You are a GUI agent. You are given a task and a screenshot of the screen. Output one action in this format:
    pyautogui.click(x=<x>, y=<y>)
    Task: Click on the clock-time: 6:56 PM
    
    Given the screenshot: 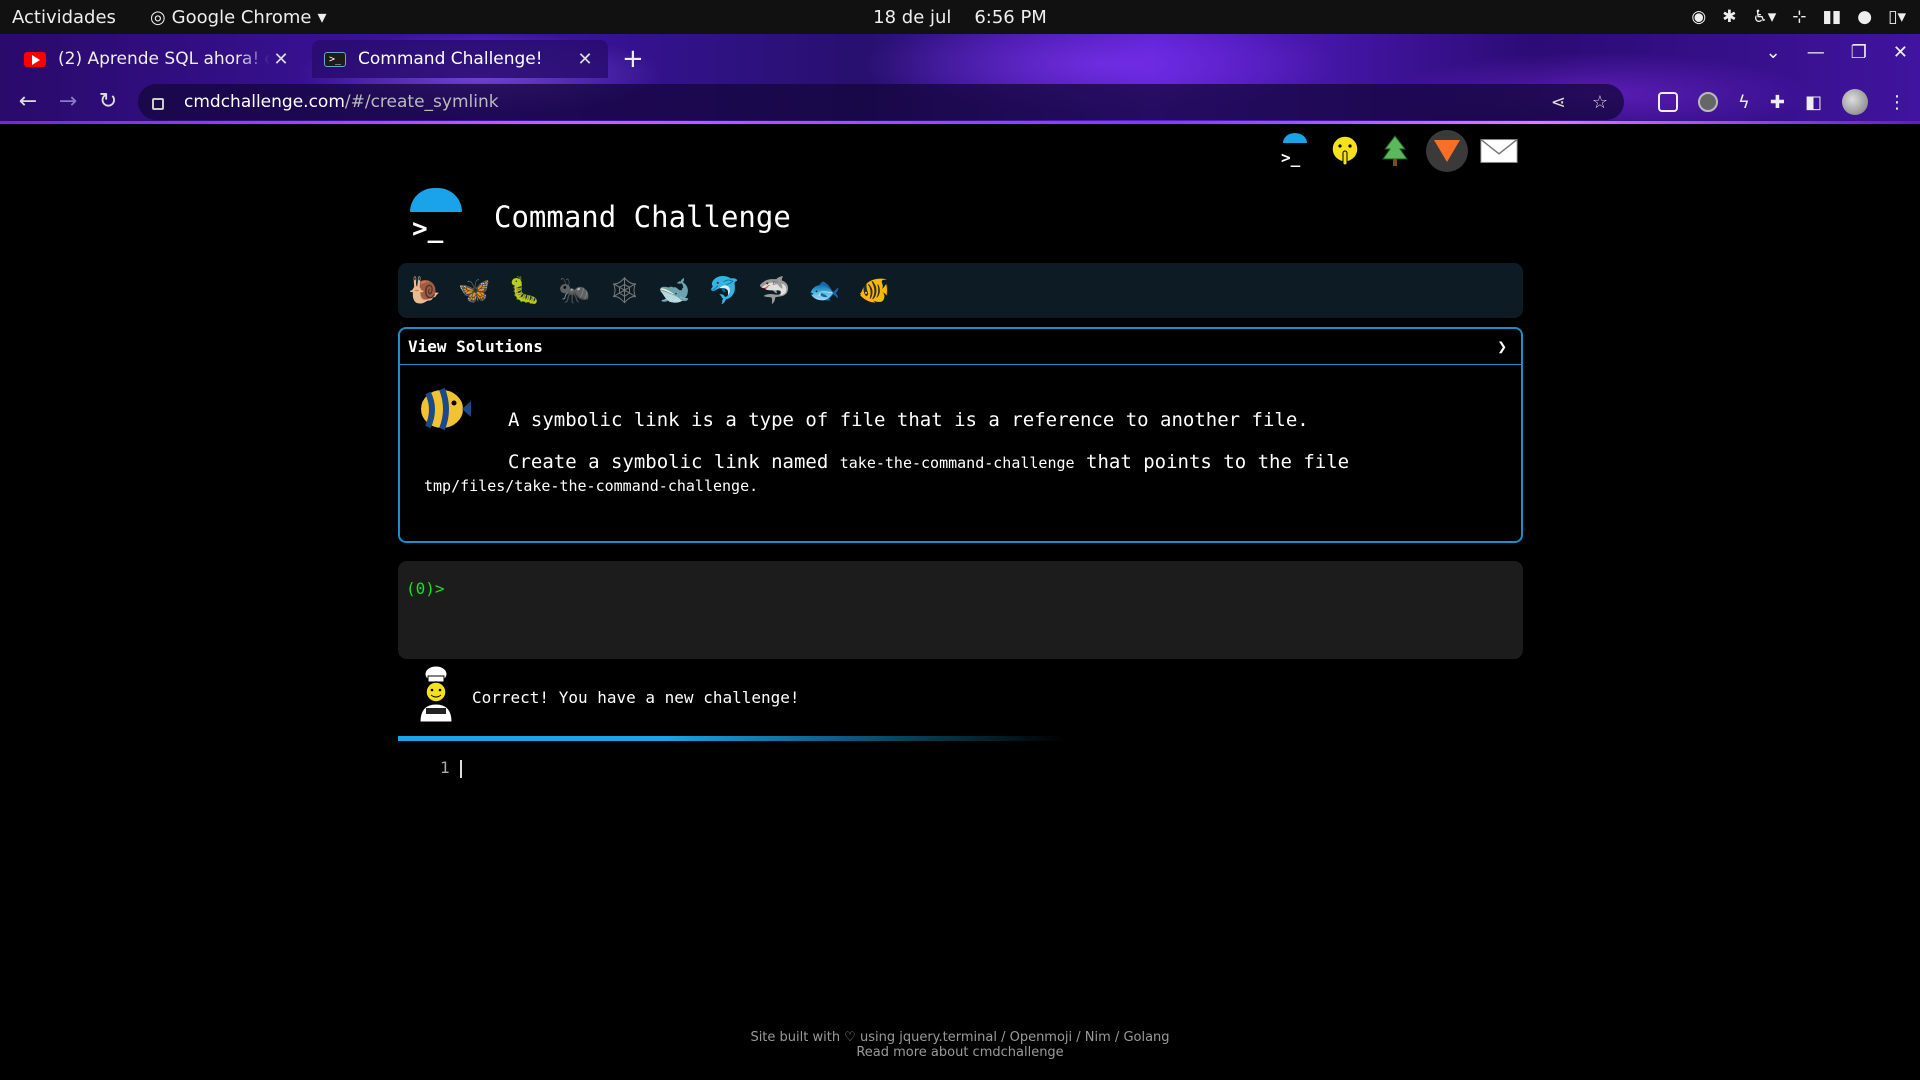 What is the action you would take?
    pyautogui.click(x=1010, y=17)
    